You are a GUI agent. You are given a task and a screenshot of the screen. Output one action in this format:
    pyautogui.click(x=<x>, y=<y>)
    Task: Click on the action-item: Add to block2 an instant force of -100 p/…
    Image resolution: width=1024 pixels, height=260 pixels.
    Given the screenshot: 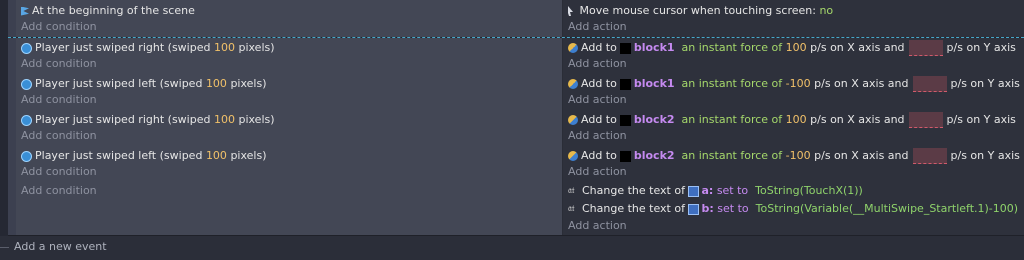 What is the action you would take?
    pyautogui.click(x=794, y=156)
    